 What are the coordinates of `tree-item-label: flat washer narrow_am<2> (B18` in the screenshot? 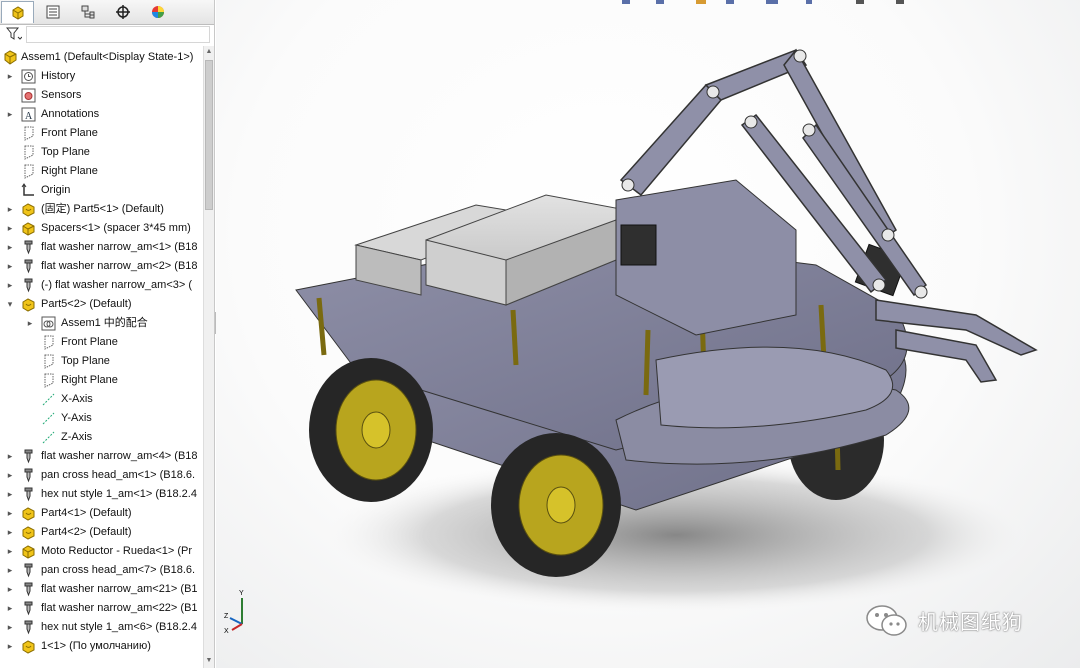 It's located at (119, 266).